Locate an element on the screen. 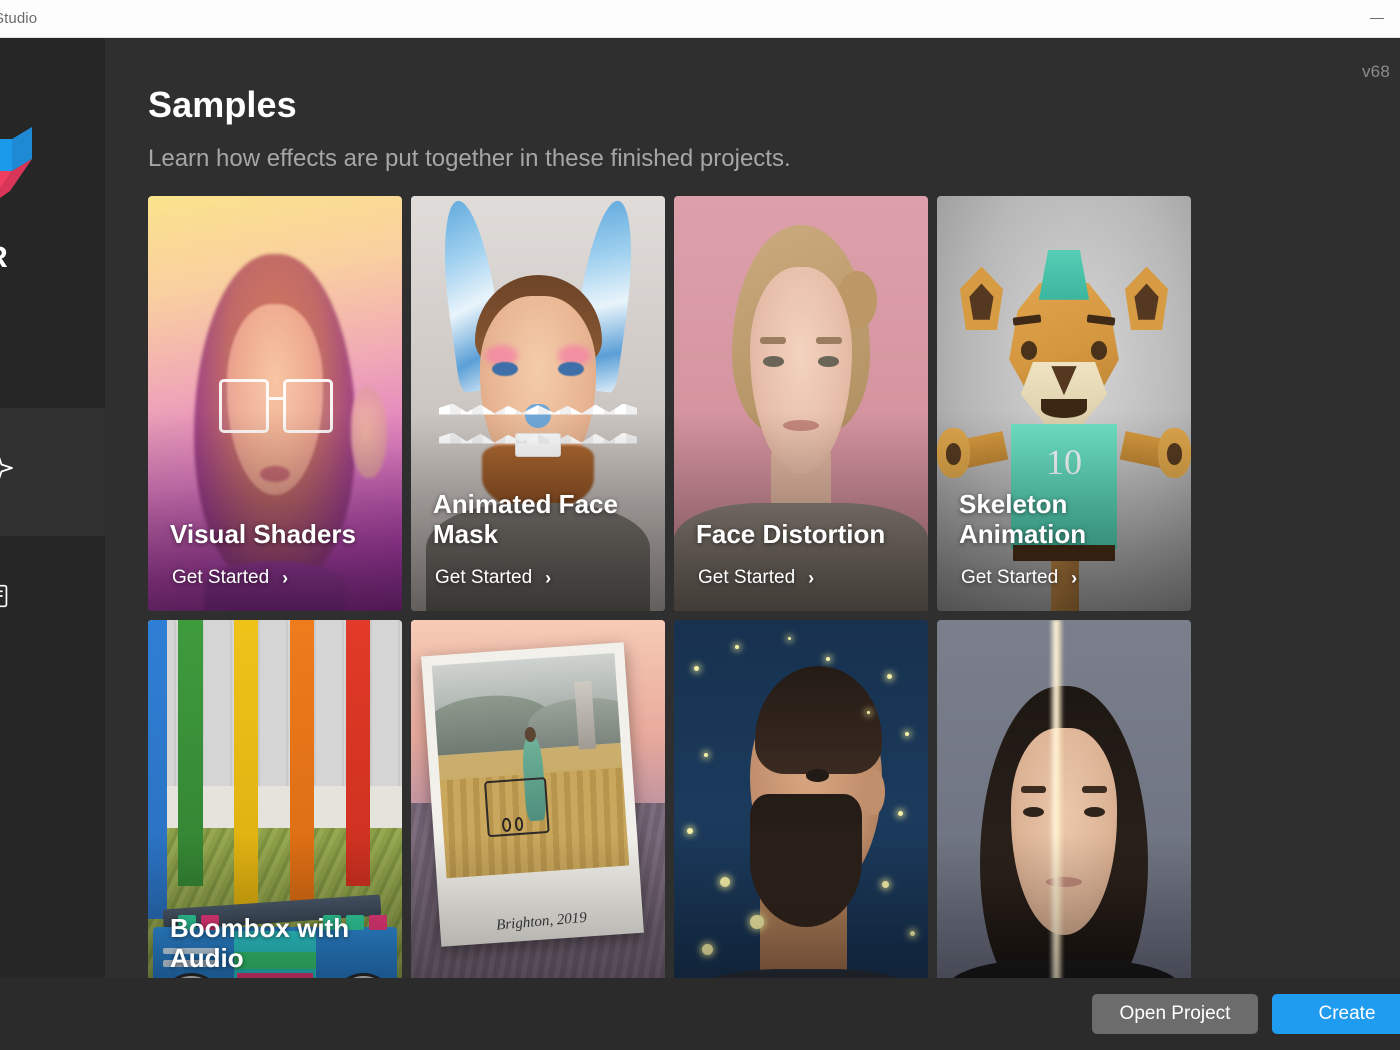  sample-card-title: Skeleton Animation is located at coordinates (1023, 518).